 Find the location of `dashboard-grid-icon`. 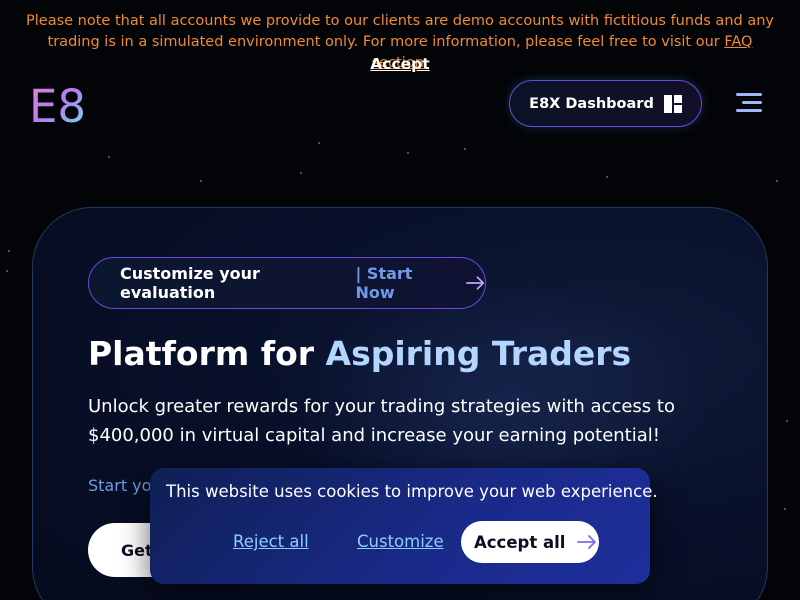

dashboard-grid-icon is located at coordinates (672, 103).